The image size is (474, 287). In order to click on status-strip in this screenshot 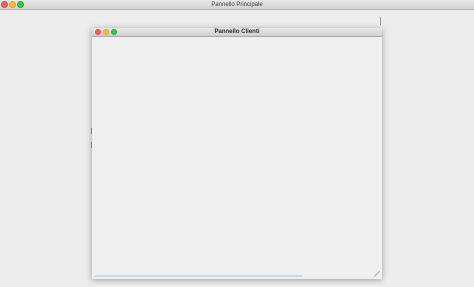, I will do `click(198, 276)`.